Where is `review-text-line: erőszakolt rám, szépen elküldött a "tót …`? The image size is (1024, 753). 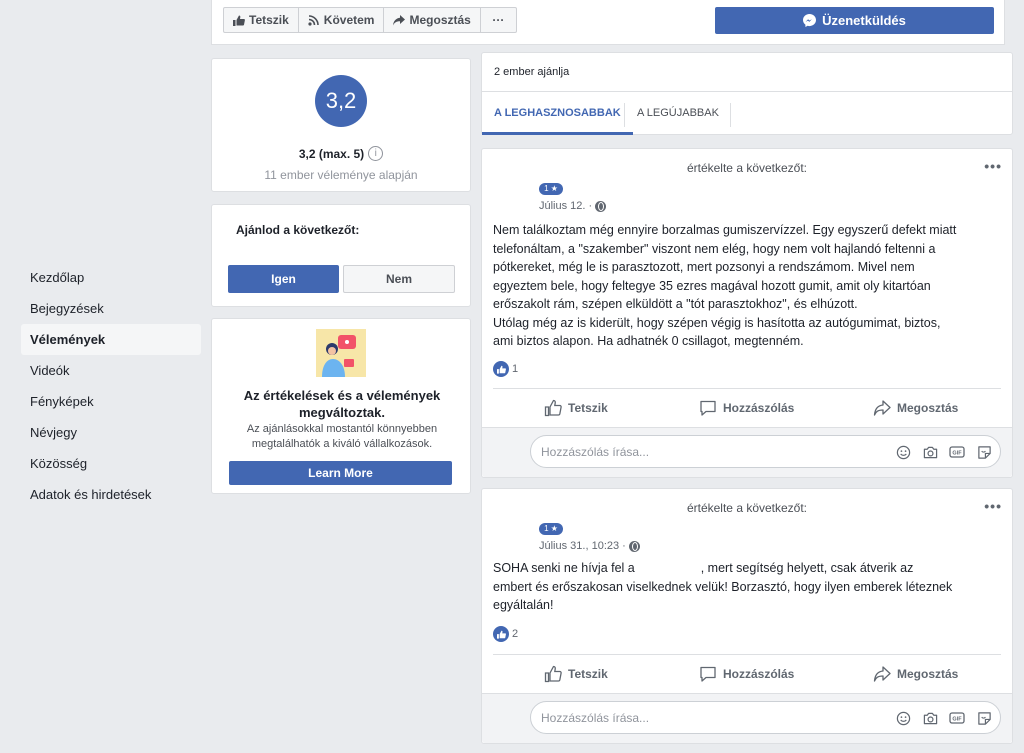 review-text-line: erőszakolt rám, szépen elküldött a "tót … is located at coordinates (675, 304).